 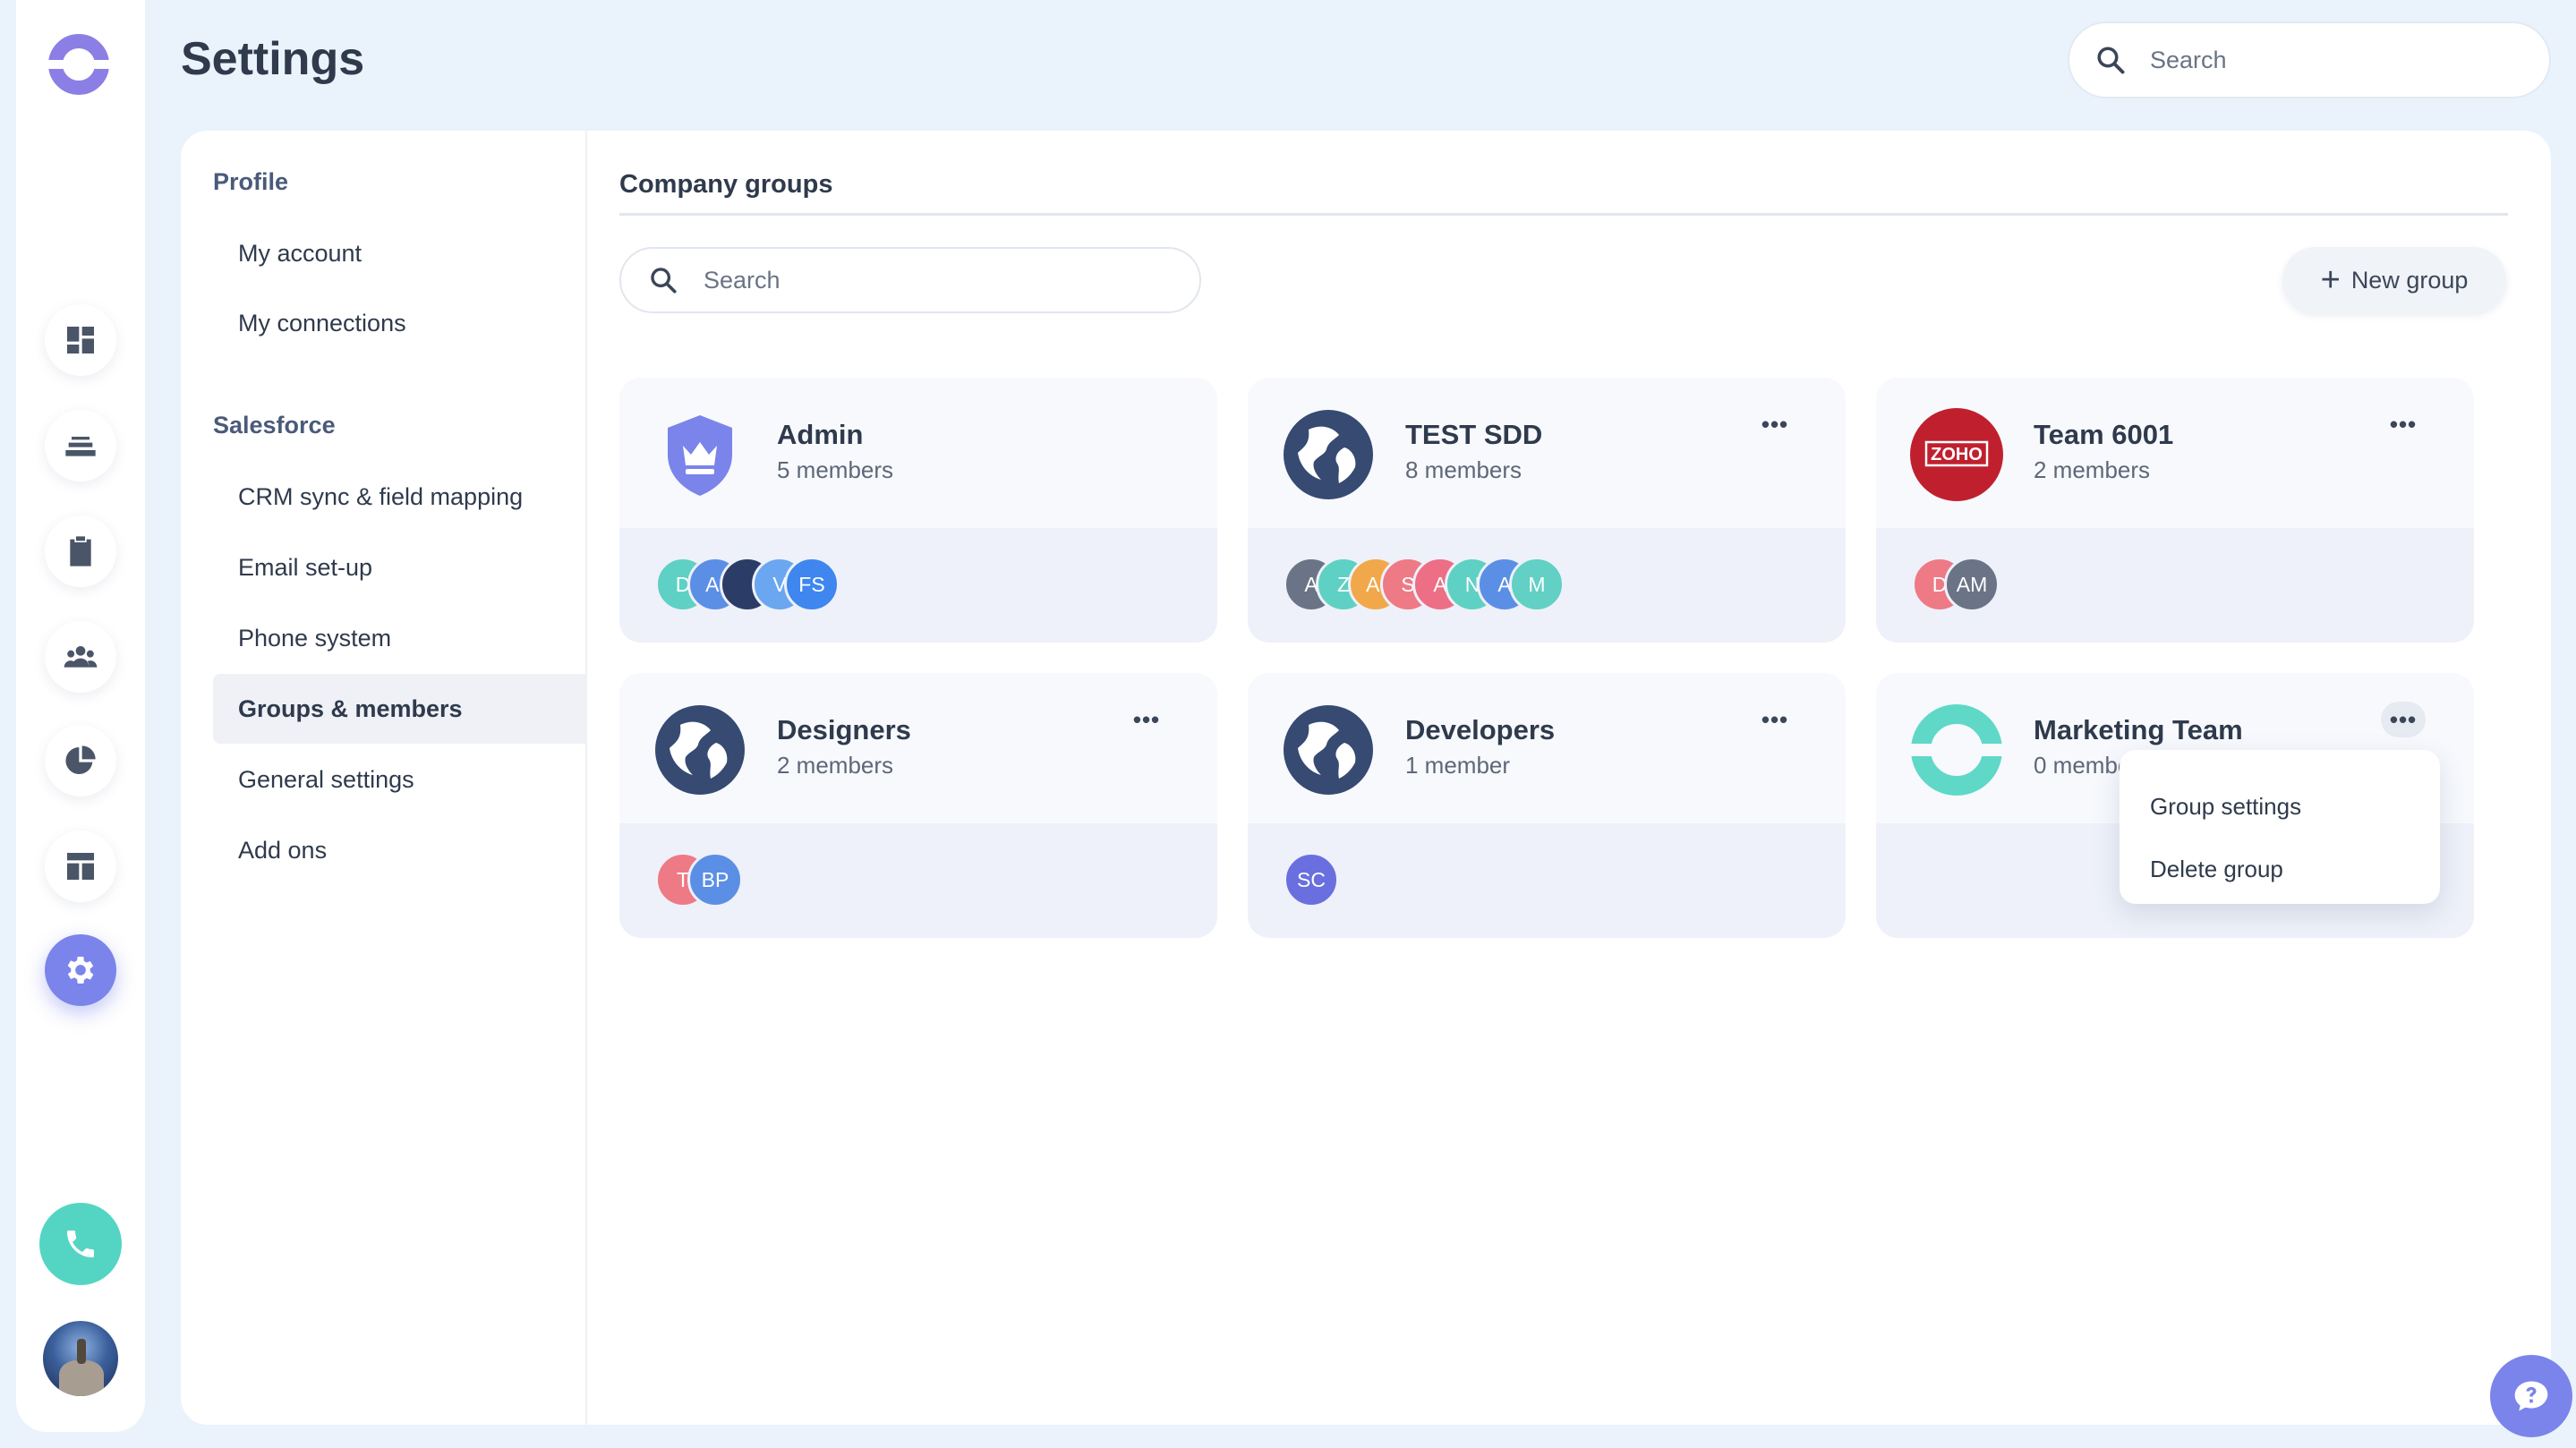 I want to click on member-avatar: FS, so click(x=812, y=584).